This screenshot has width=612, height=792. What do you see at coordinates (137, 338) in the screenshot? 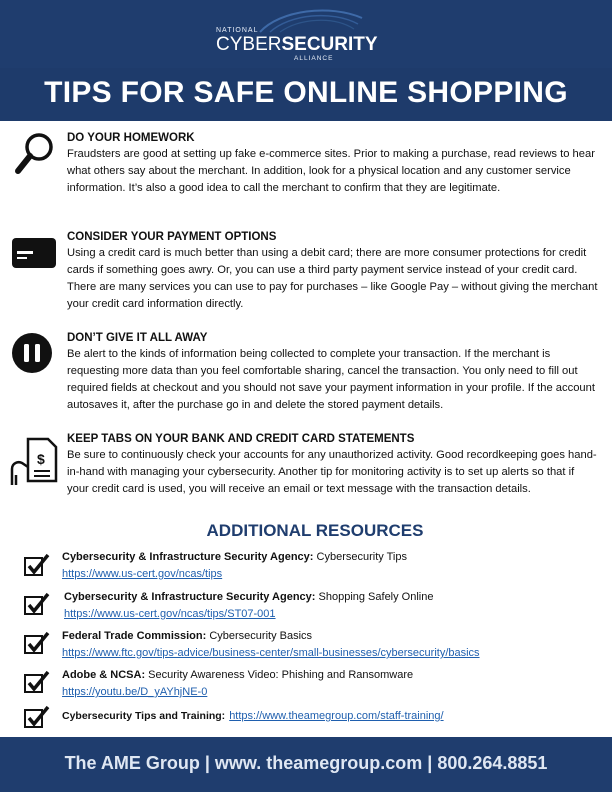
I see `tip-heading: DON’T GIVE IT ALL AWAY` at bounding box center [137, 338].